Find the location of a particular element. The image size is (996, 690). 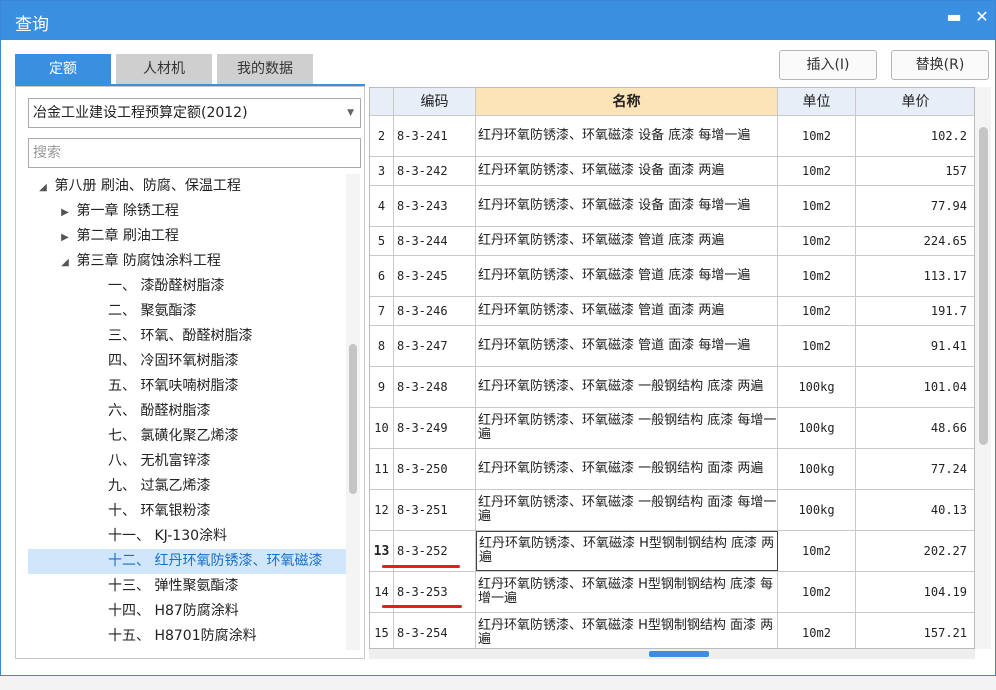

price-header: 单价 is located at coordinates (915, 102).